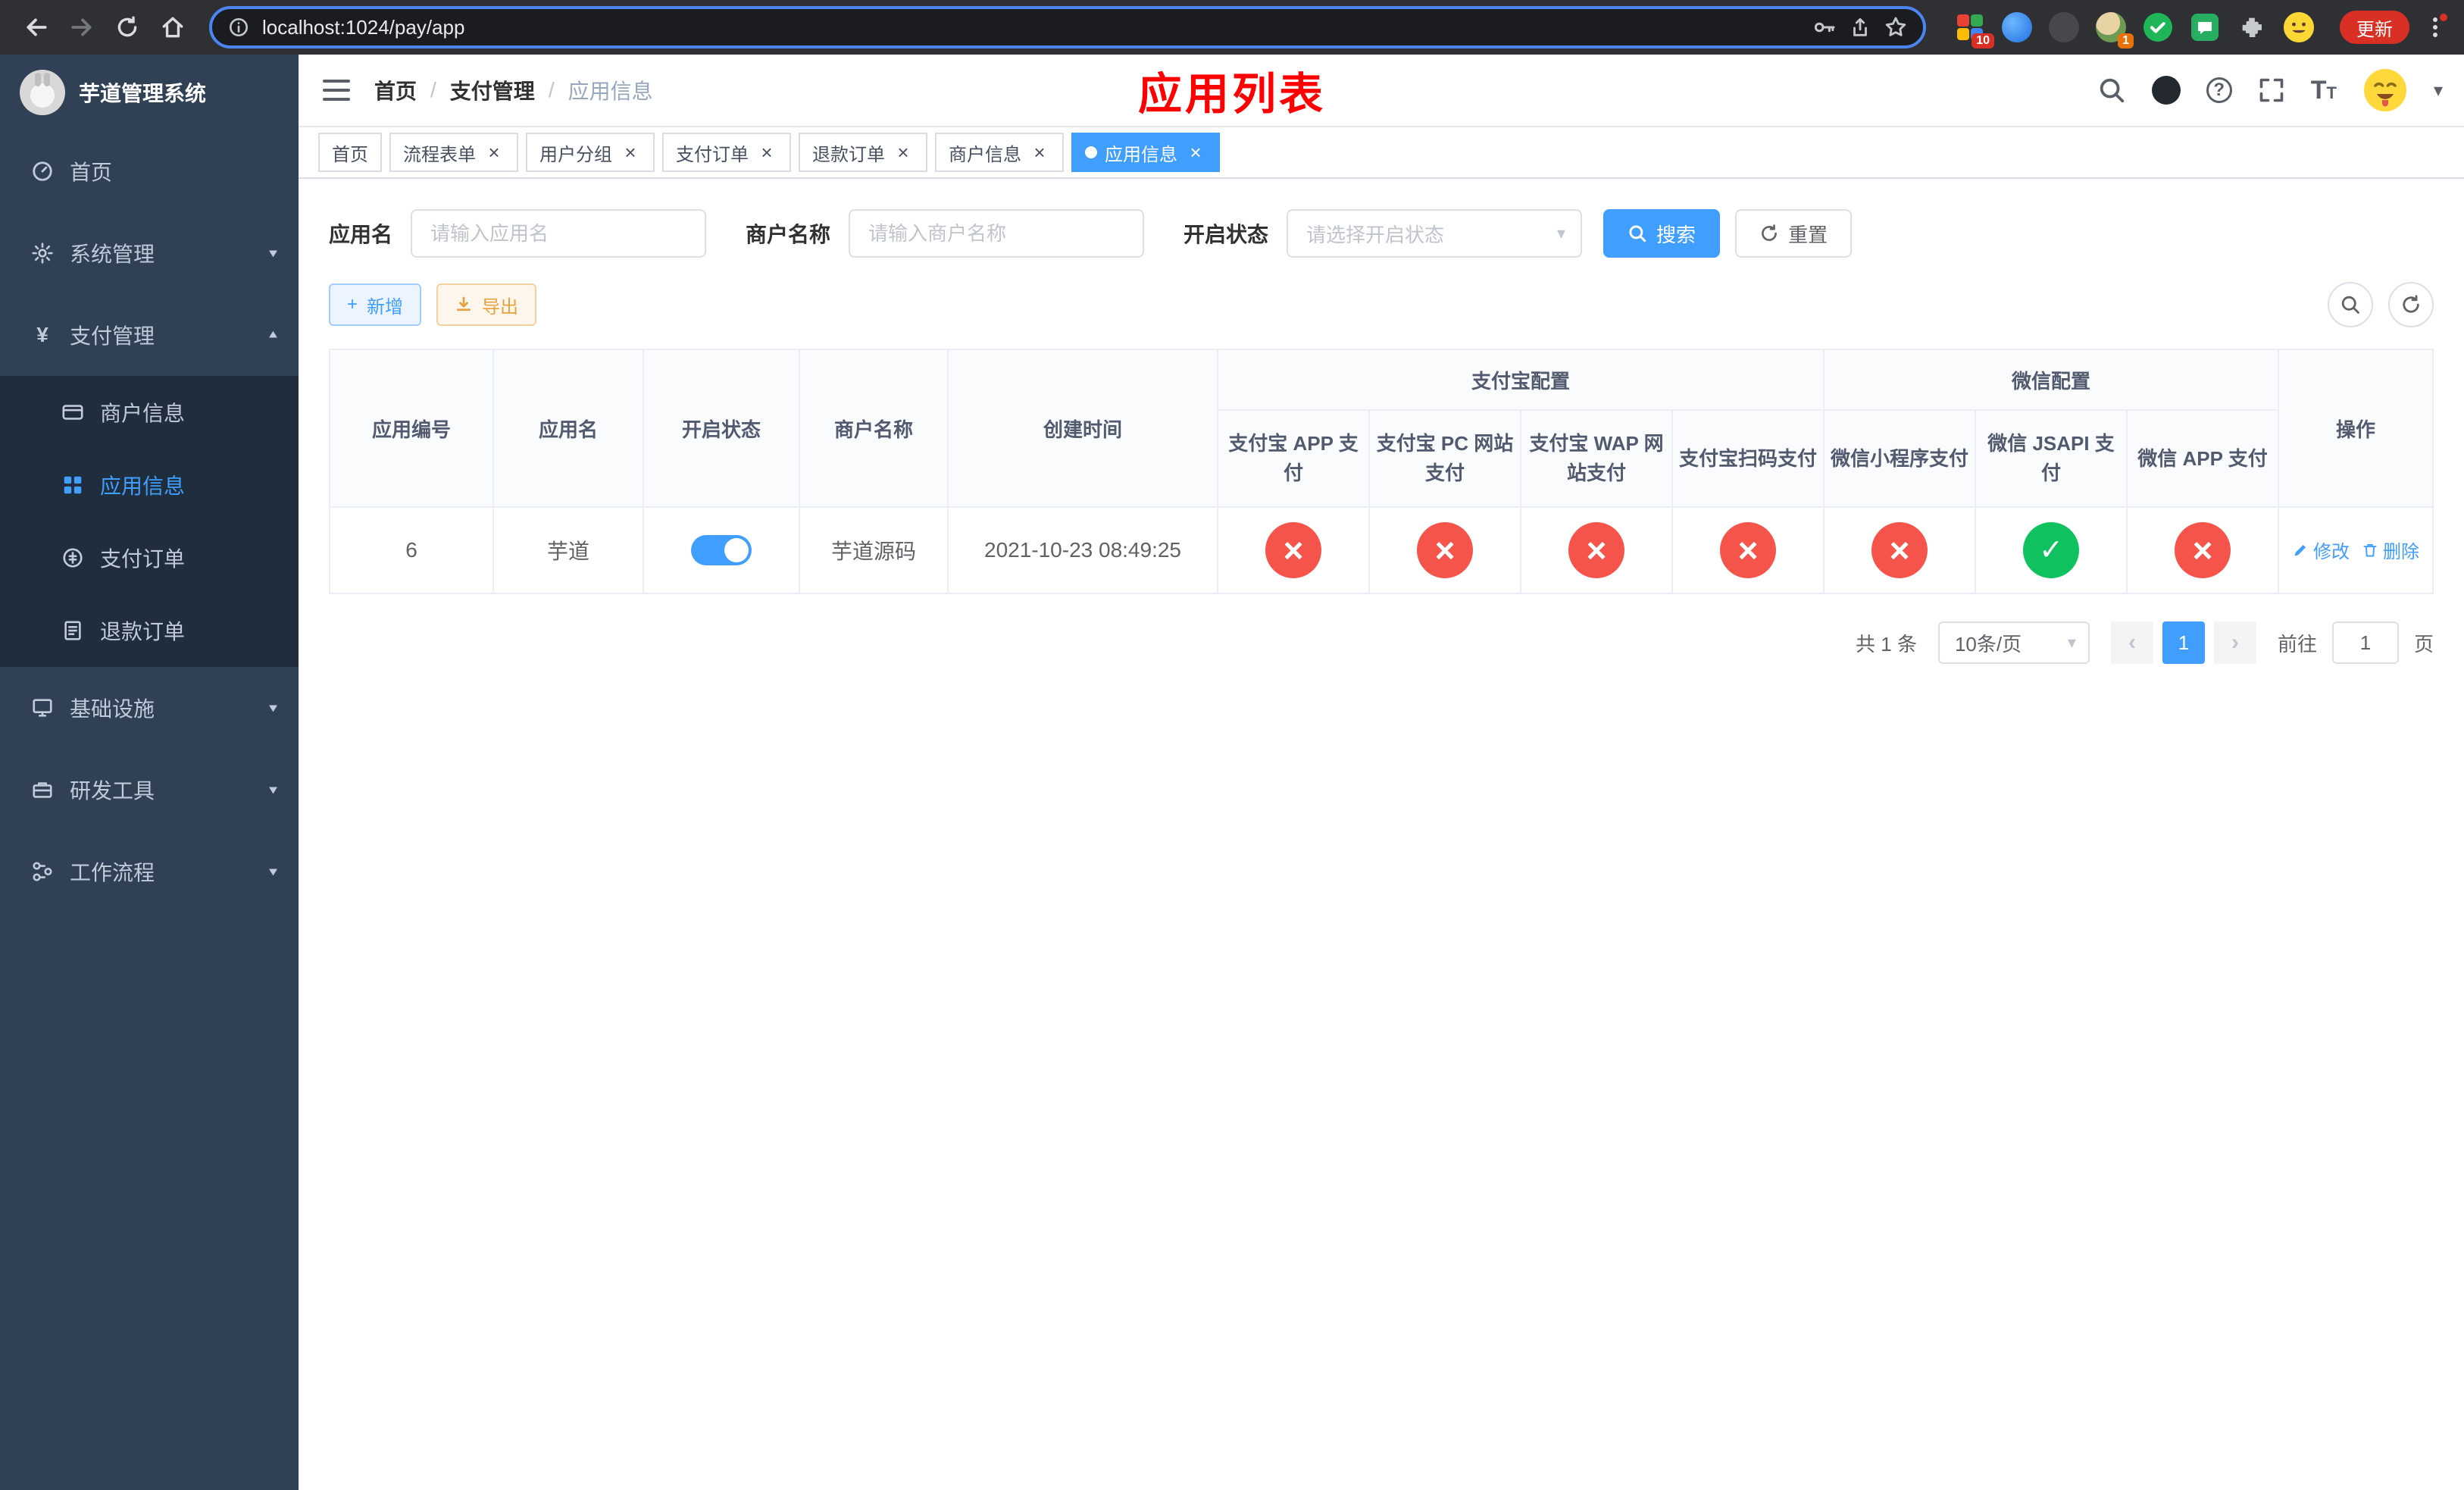 This screenshot has height=1490, width=2464. I want to click on workflow-icon, so click(42, 871).